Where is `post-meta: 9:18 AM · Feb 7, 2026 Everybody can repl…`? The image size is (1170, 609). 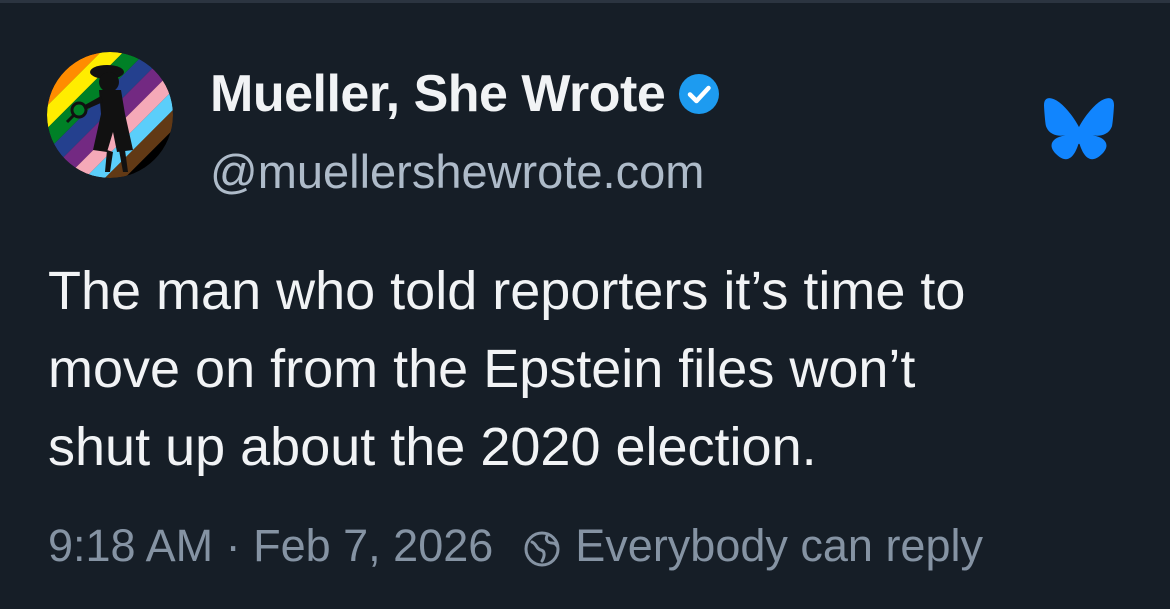 post-meta: 9:18 AM · Feb 7, 2026 Everybody can repl… is located at coordinates (515, 546).